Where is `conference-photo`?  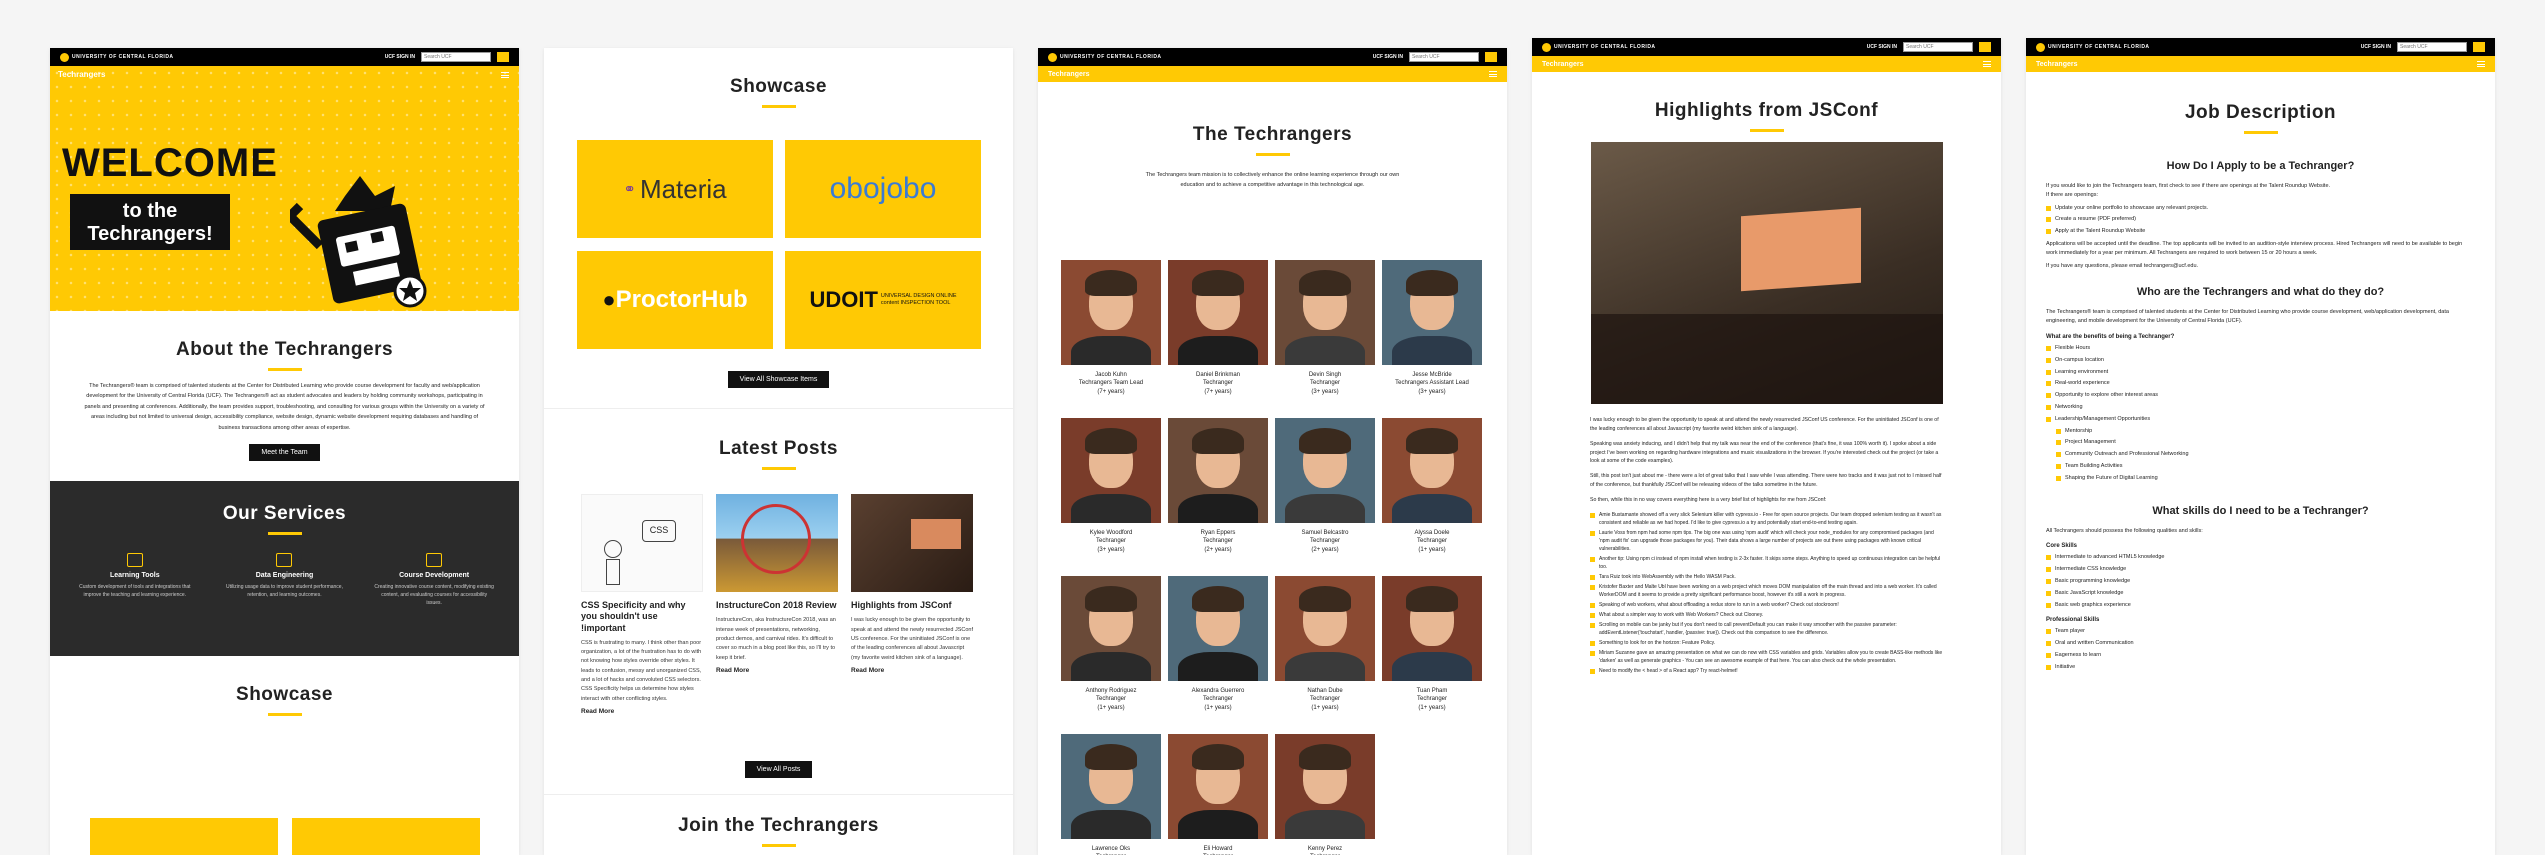
conference-photo is located at coordinates (1766, 273).